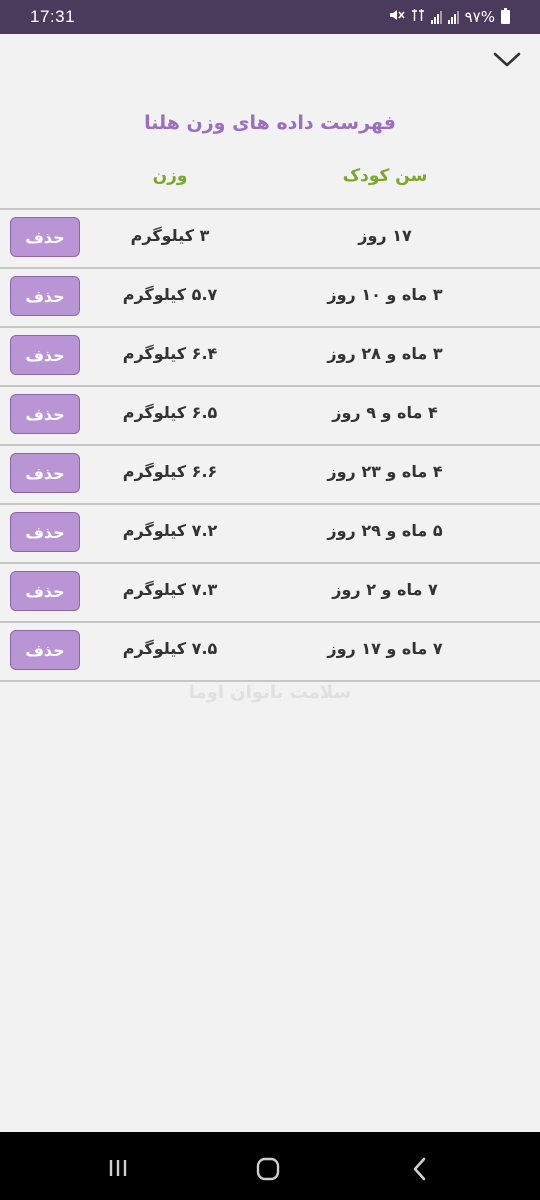  Describe the element at coordinates (505, 16) in the screenshot. I see `battery-icon` at that location.